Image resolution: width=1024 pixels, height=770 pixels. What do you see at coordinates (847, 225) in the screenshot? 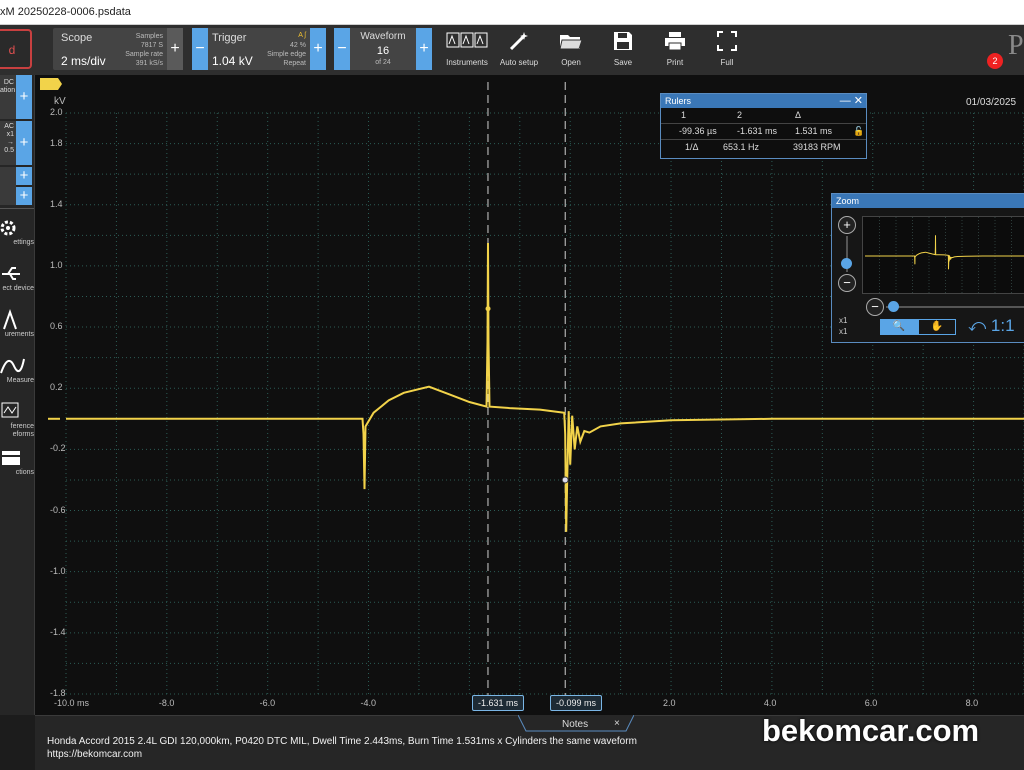
I see `zoom-in-button: +` at bounding box center [847, 225].